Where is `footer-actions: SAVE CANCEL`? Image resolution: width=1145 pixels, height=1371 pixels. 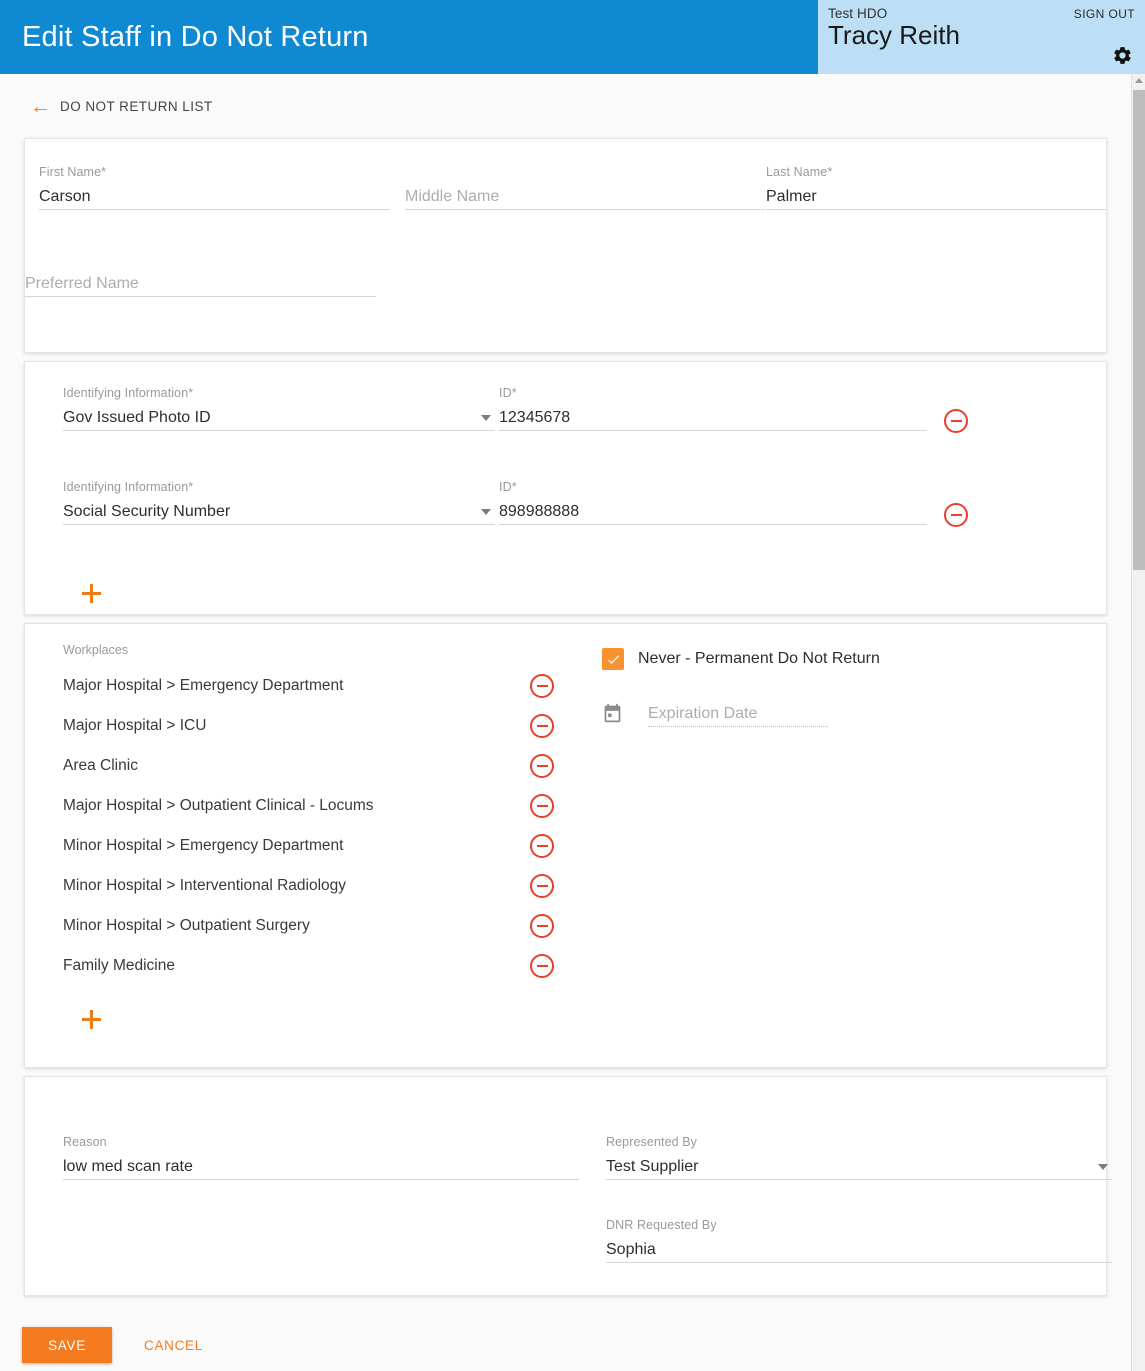
footer-actions: SAVE CANCEL is located at coordinates (565, 1345).